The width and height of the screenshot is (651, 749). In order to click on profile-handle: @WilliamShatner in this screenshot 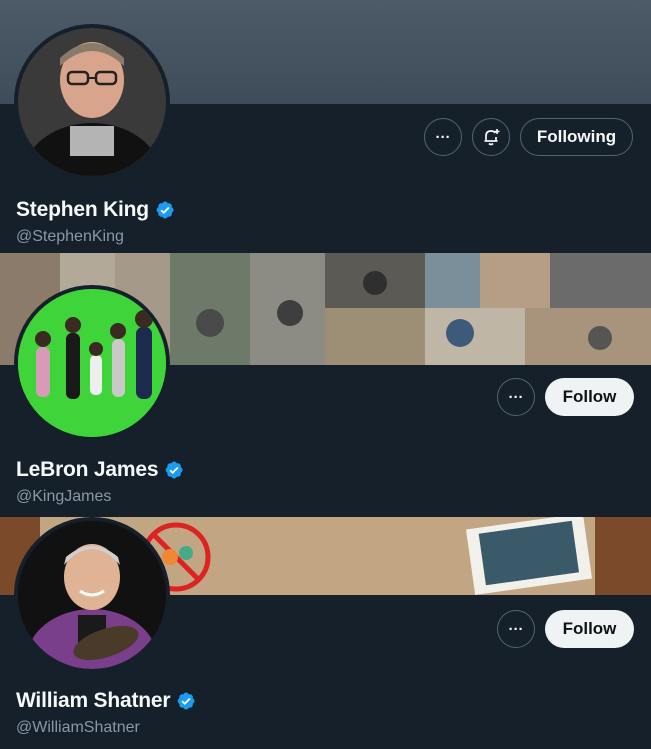, I will do `click(78, 727)`.